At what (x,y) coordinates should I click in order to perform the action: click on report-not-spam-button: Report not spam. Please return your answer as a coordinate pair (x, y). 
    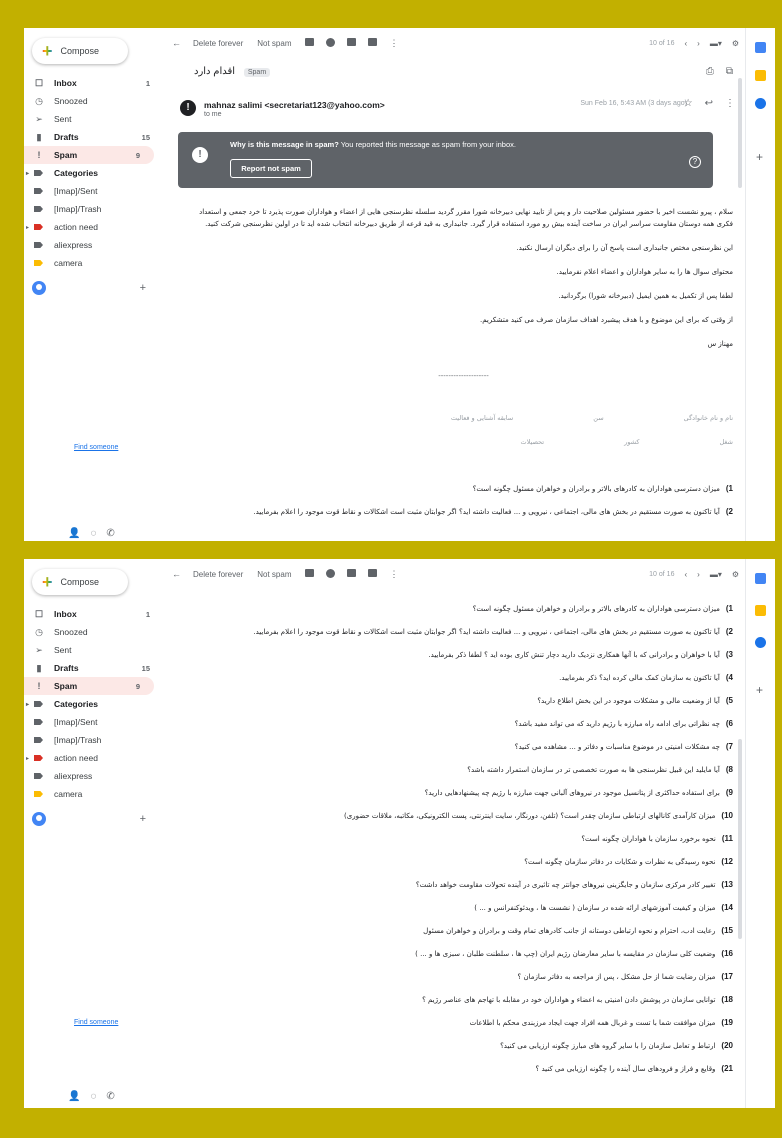
    Looking at the image, I should click on (271, 168).